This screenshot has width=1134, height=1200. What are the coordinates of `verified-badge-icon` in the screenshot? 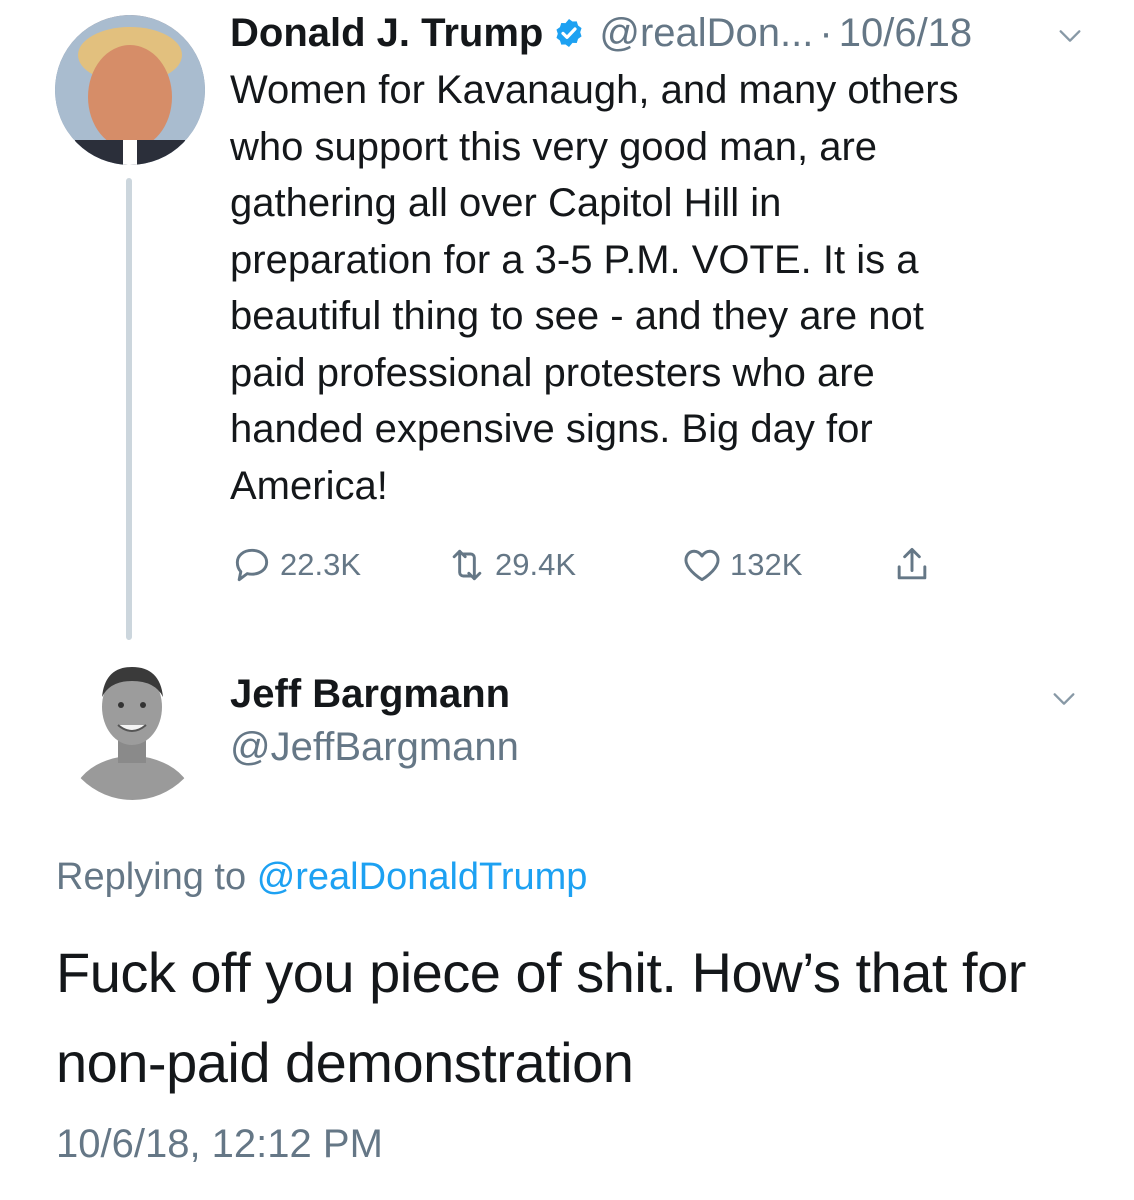 It's located at (569, 33).